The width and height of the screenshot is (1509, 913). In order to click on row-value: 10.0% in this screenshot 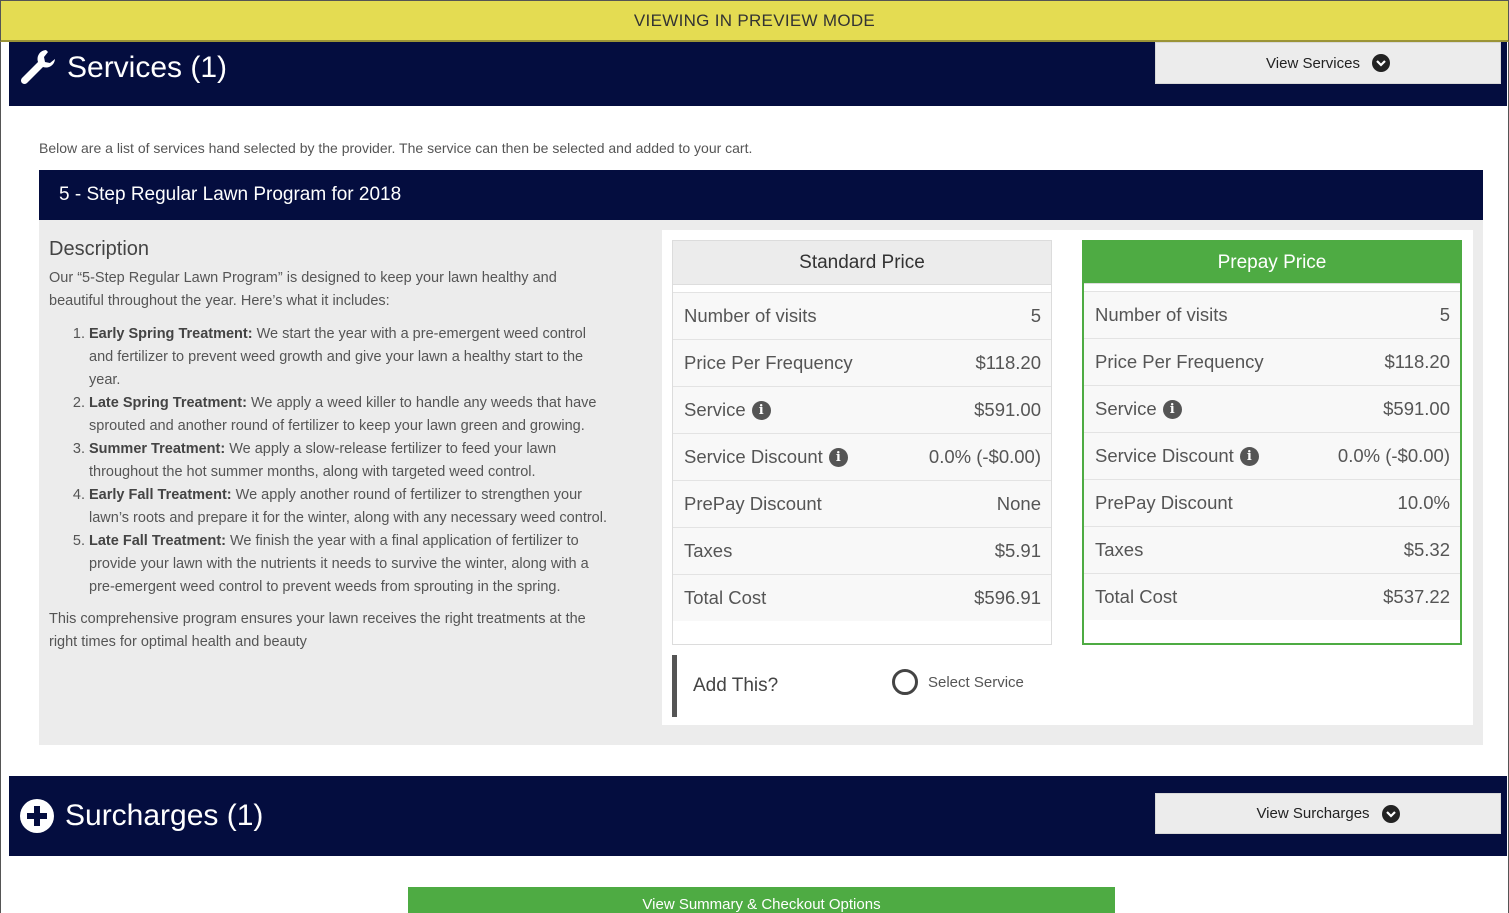, I will do `click(1423, 502)`.